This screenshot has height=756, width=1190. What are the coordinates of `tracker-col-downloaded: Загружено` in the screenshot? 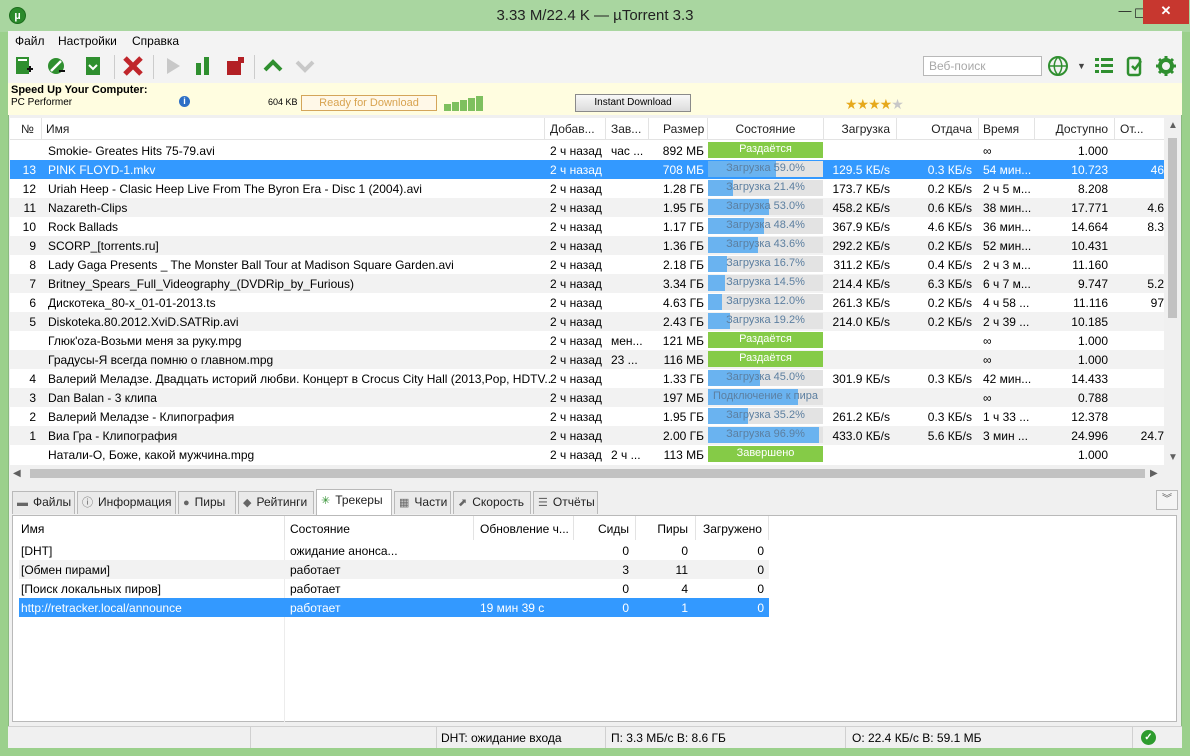 It's located at (732, 529).